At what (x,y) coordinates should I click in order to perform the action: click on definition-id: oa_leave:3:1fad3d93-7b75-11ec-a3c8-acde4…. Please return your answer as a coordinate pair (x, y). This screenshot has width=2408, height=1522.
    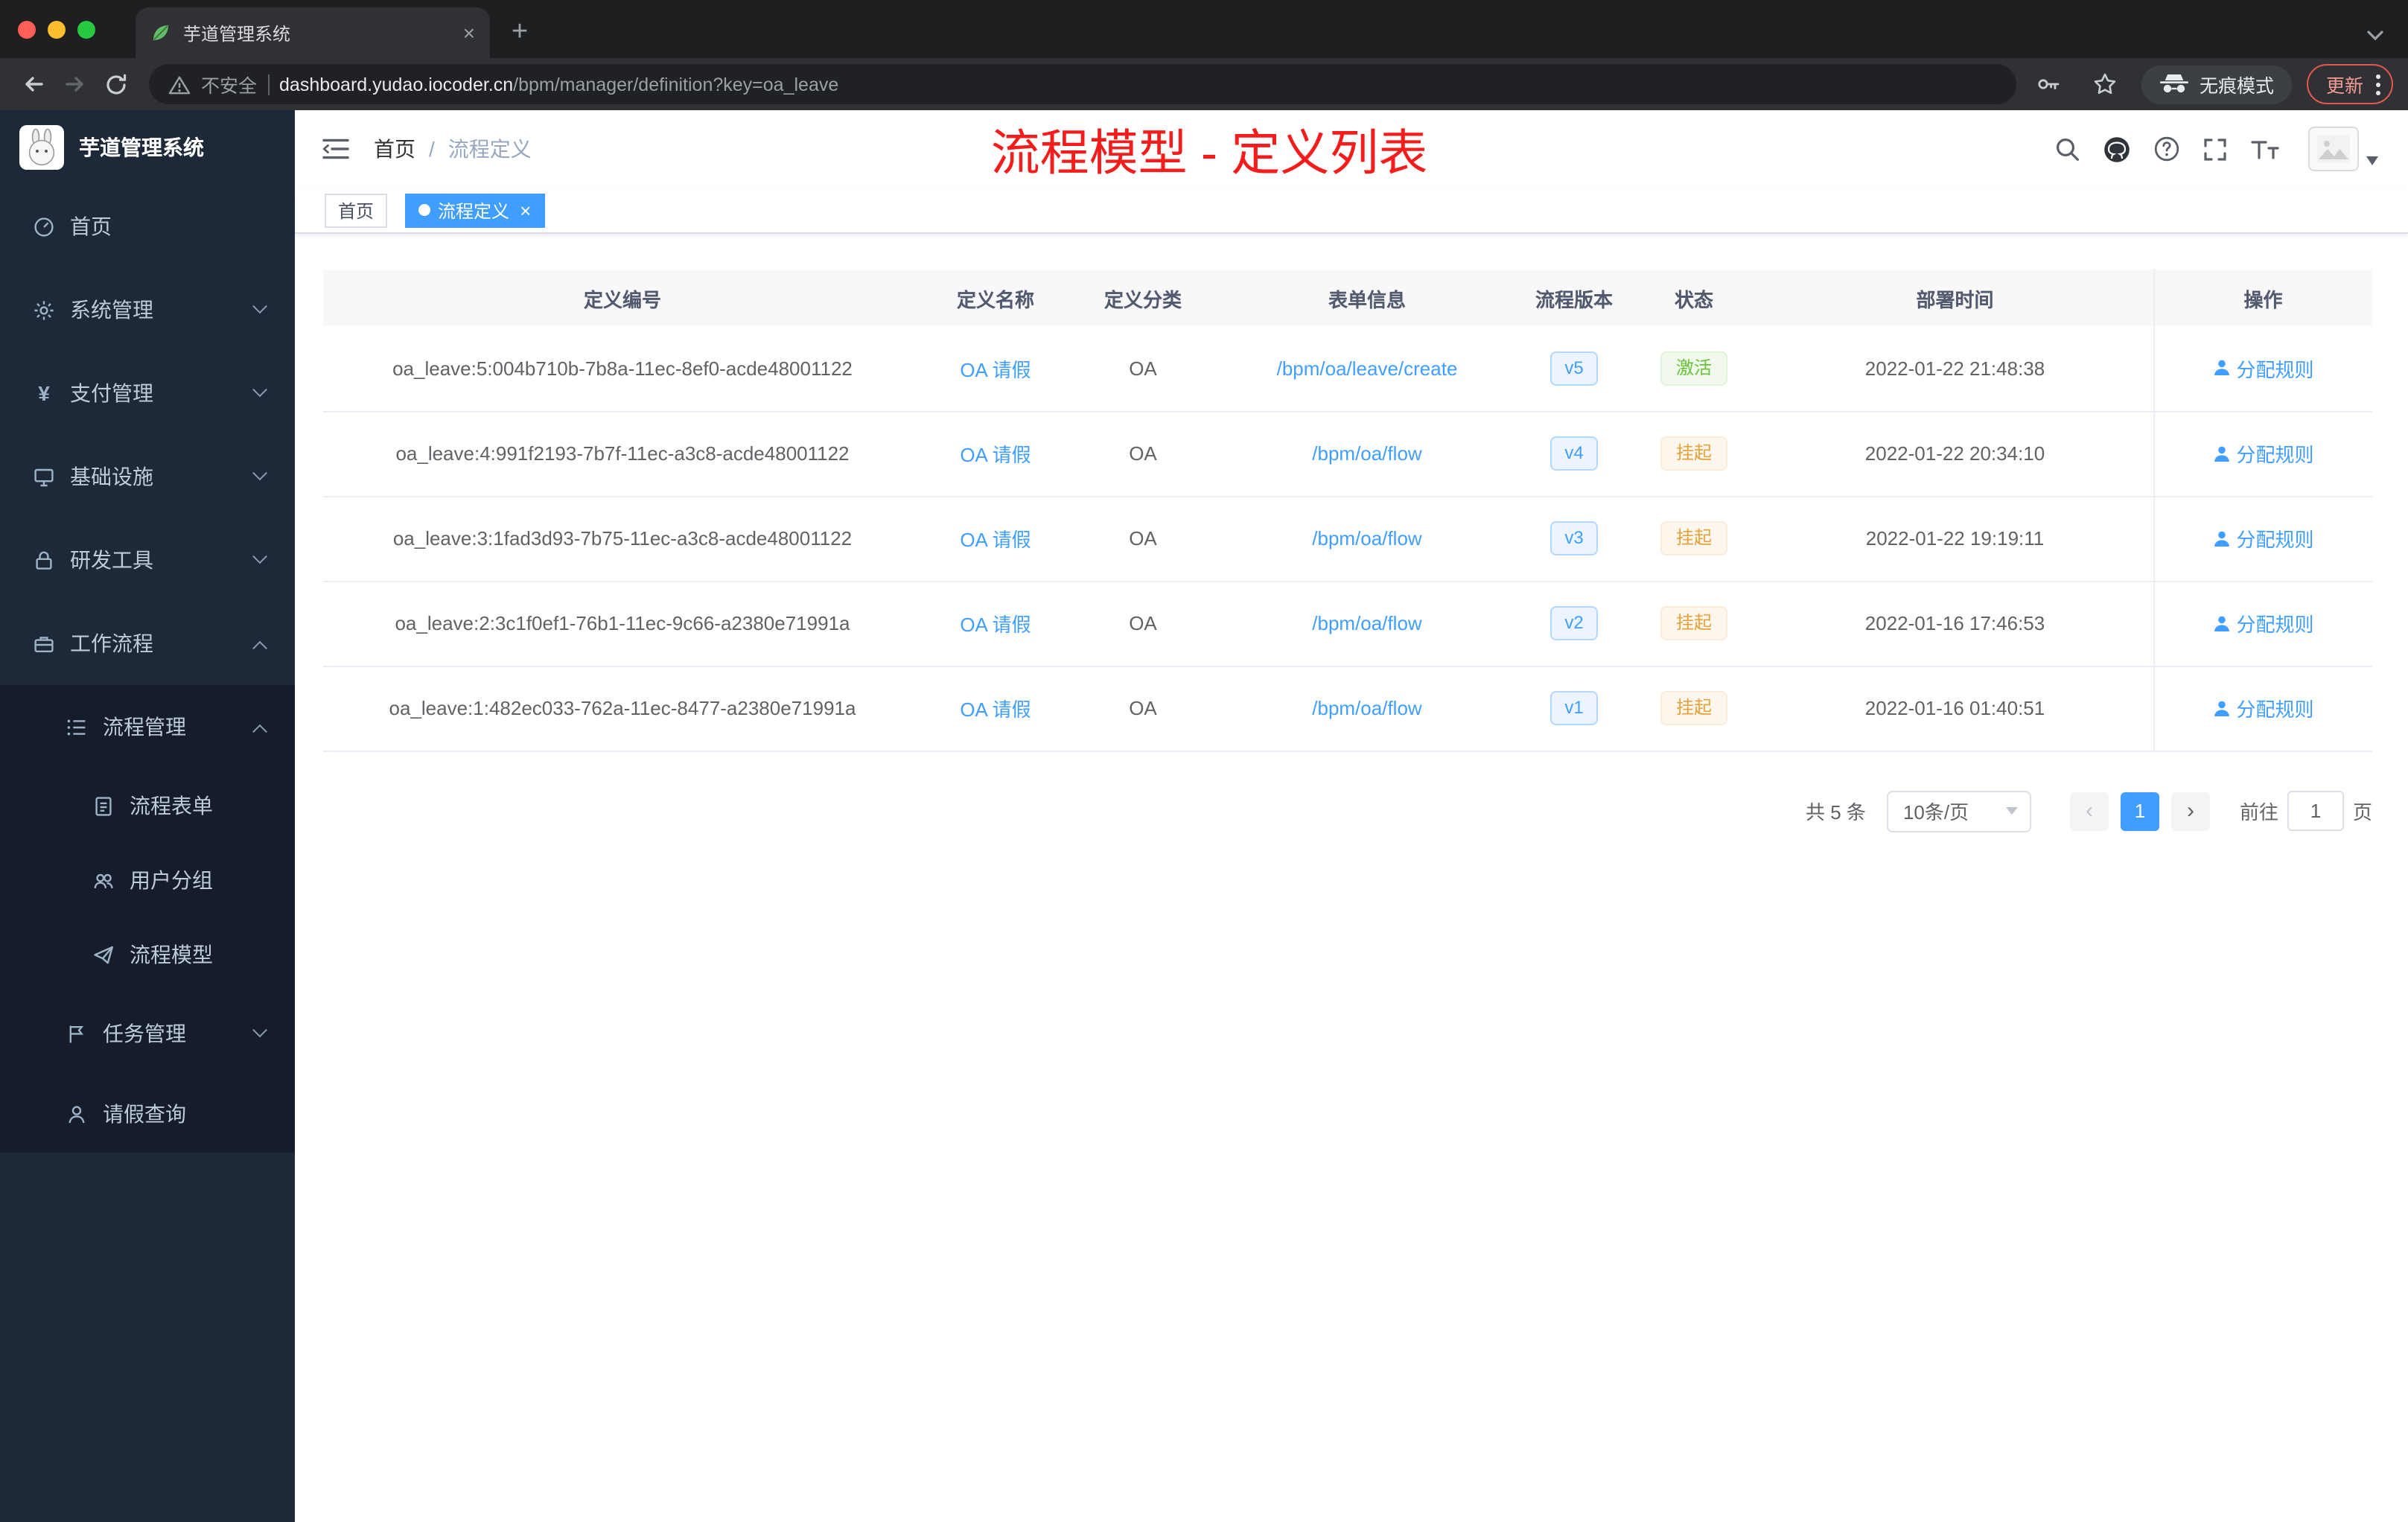
    Looking at the image, I should click on (622, 539).